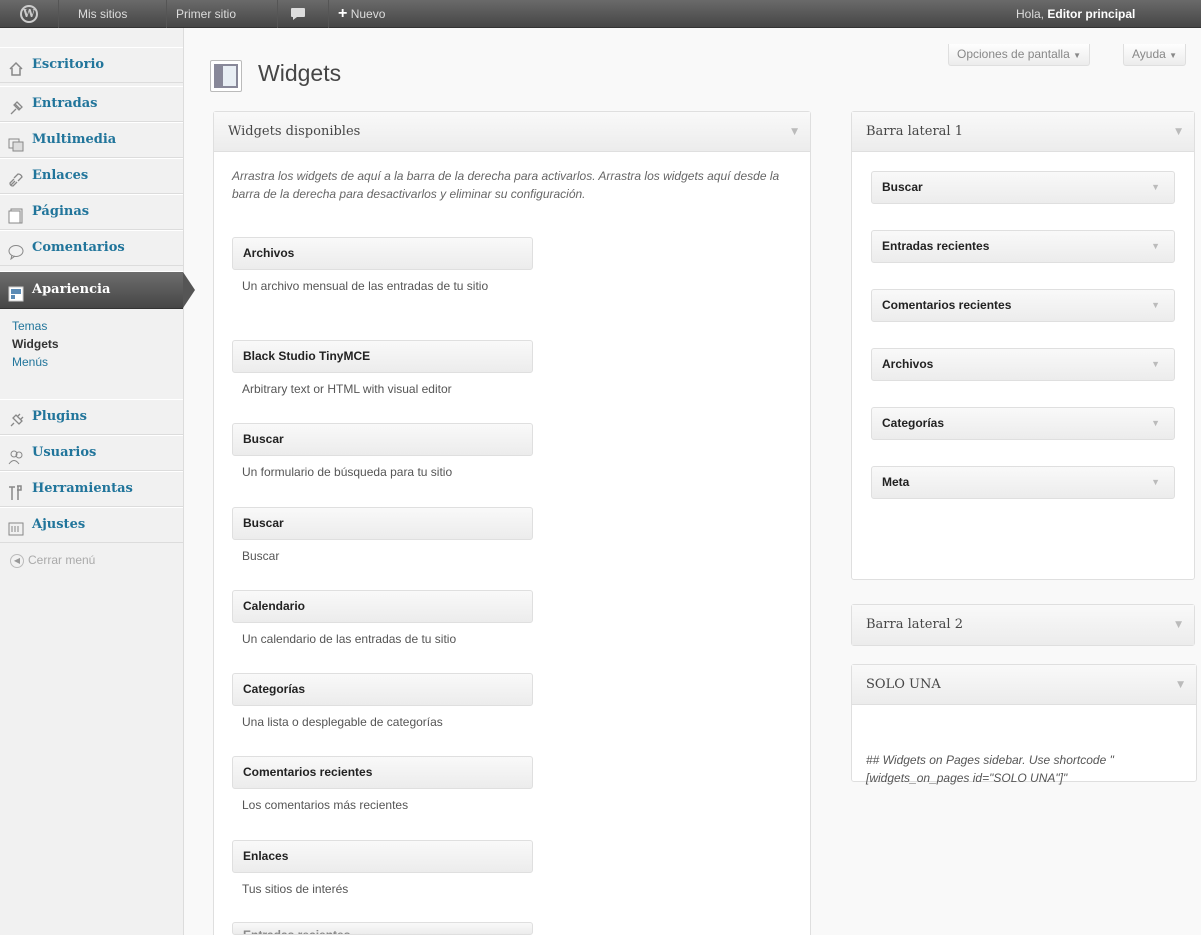 The image size is (1201, 935). What do you see at coordinates (62, 560) in the screenshot?
I see `collapse-label: Cerrar menú` at bounding box center [62, 560].